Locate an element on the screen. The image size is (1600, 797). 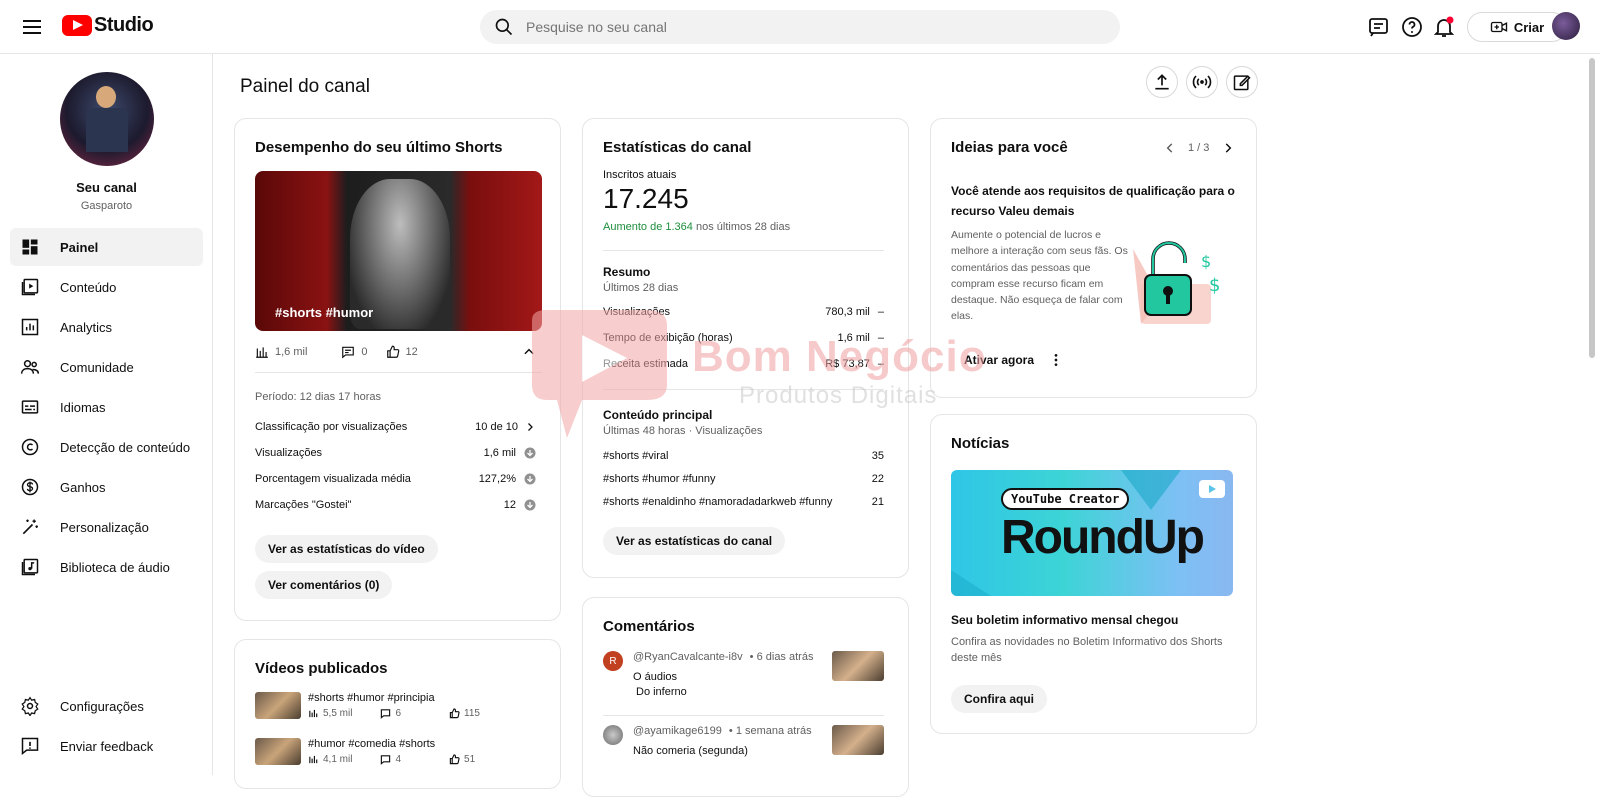
sidebar-item-personalizacao: Personalização is located at coordinates (106, 527).